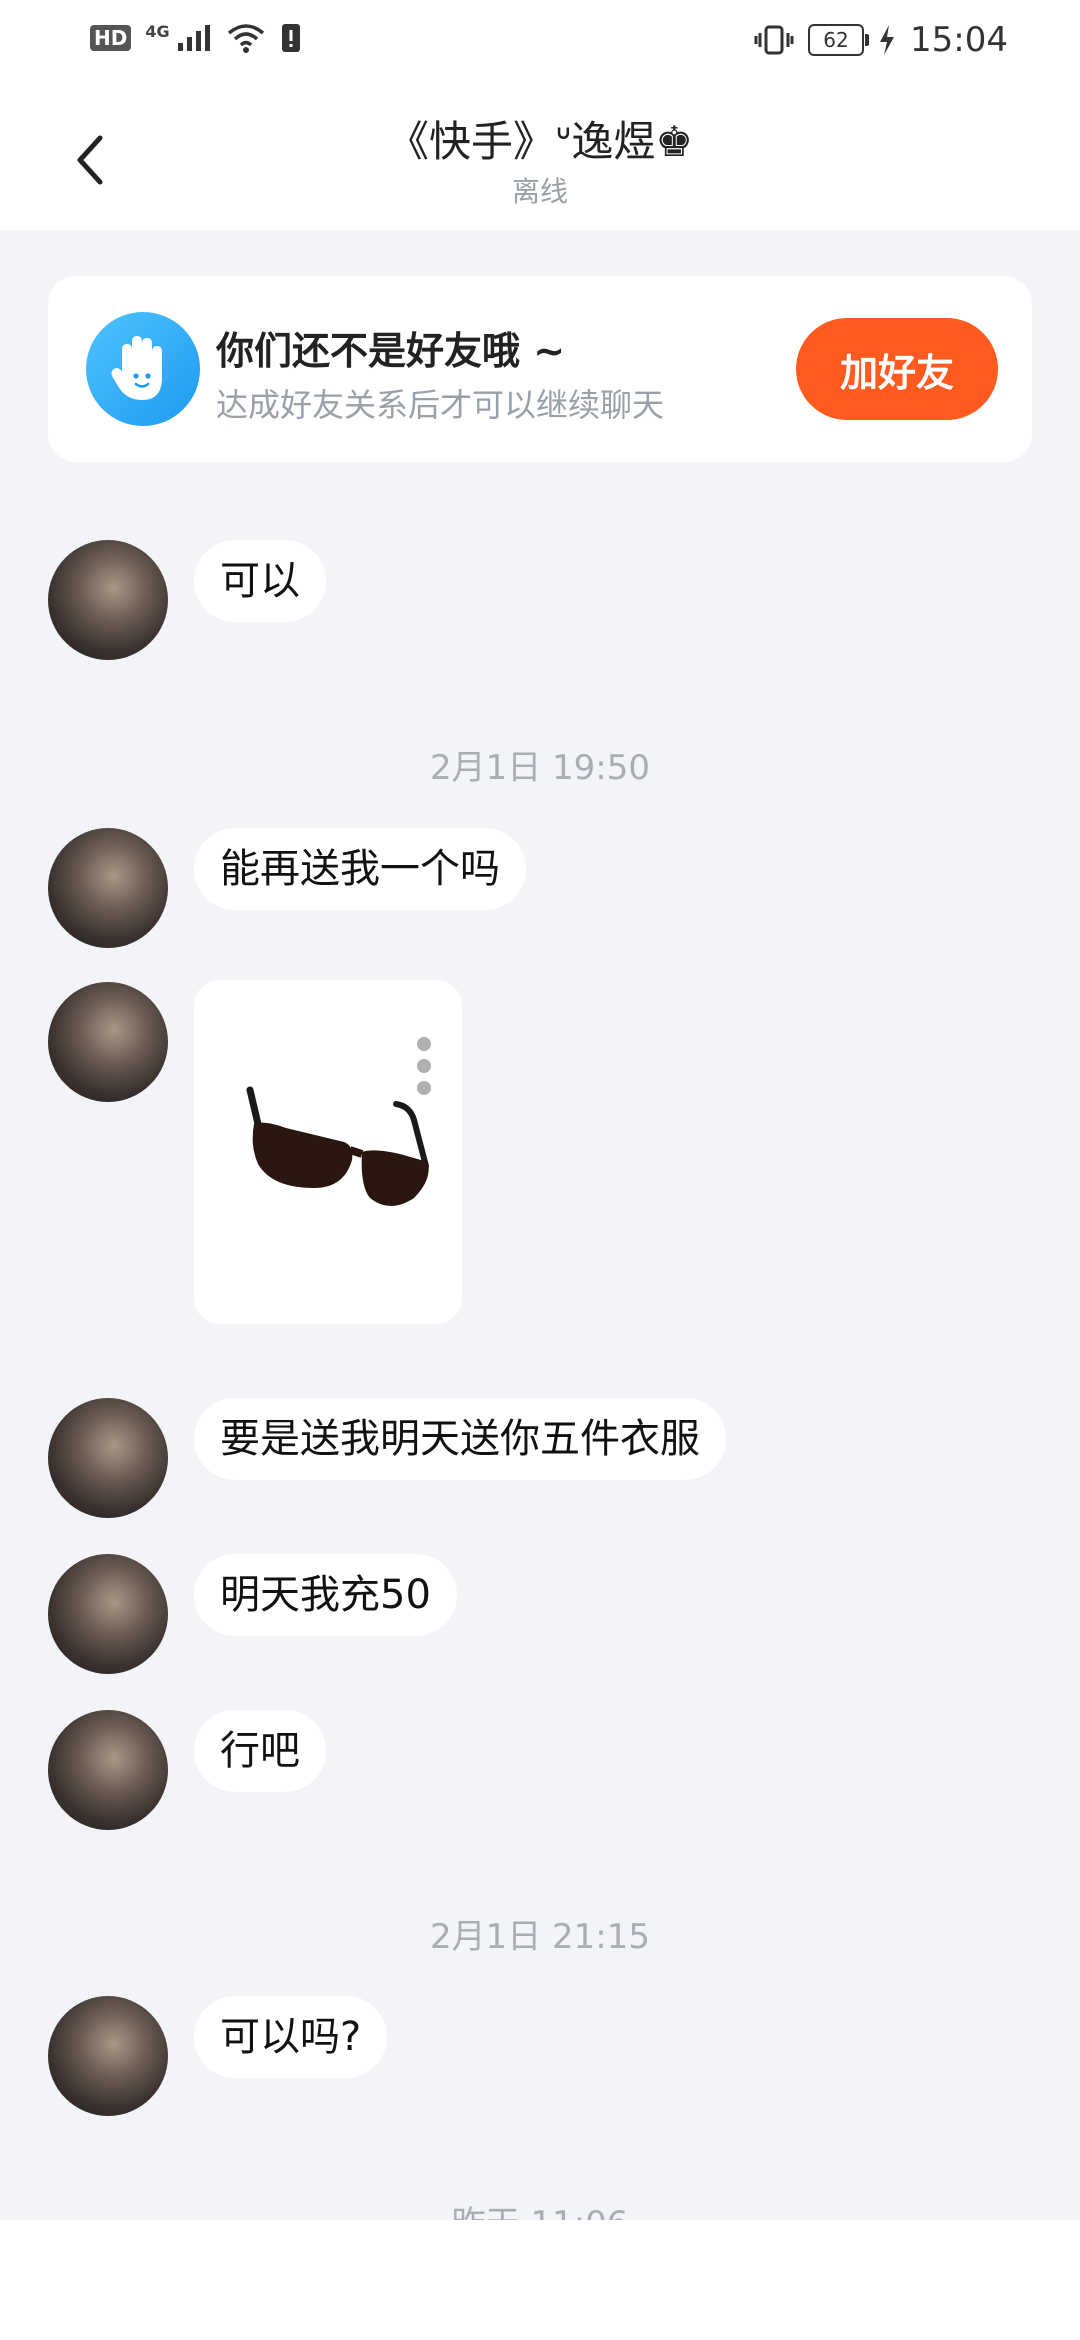 This screenshot has width=1080, height=2340. I want to click on time-separator: 2月1日 21:15, so click(540, 1937).